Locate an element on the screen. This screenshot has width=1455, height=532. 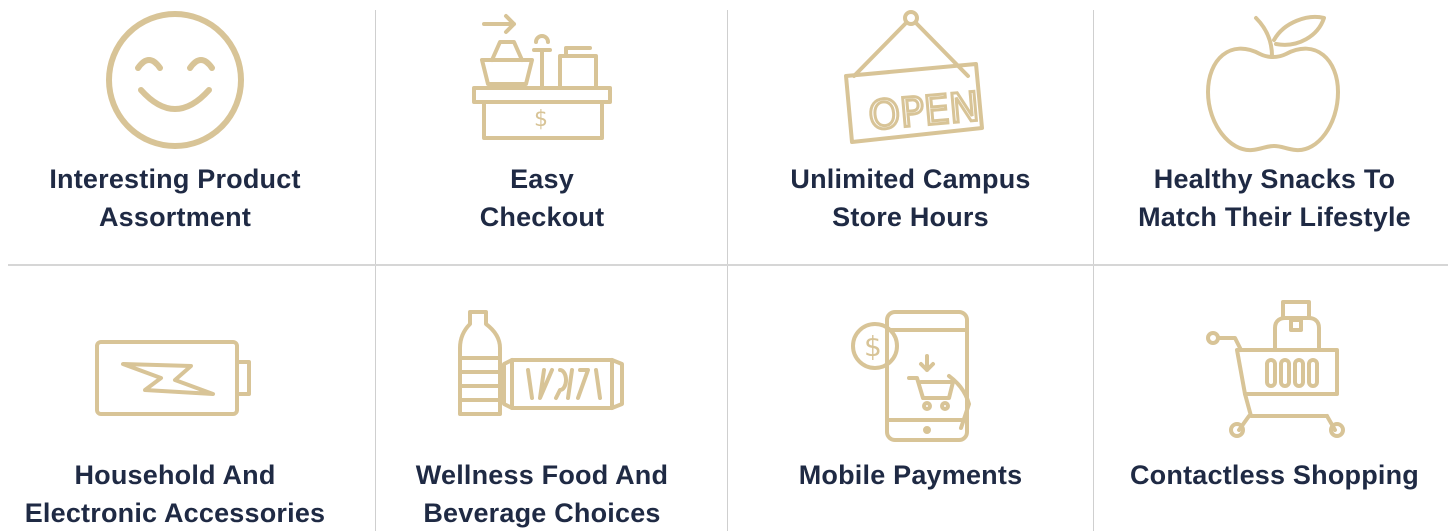
feature-item: $ Easy Checkout is located at coordinates (542, 132).